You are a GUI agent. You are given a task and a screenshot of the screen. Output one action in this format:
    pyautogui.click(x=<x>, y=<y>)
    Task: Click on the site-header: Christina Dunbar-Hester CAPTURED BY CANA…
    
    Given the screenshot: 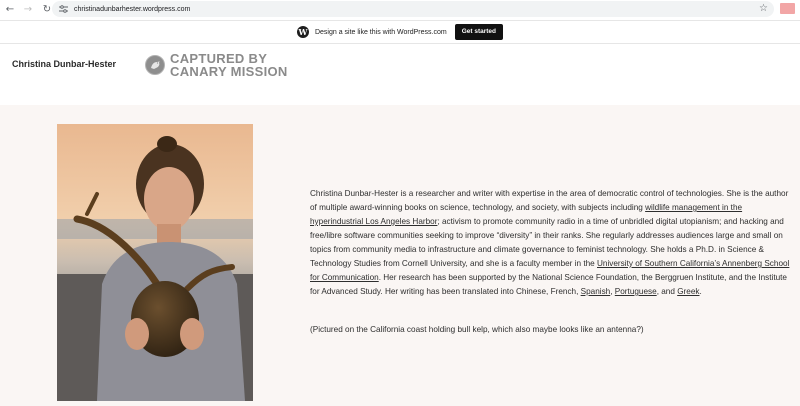 What is the action you would take?
    pyautogui.click(x=400, y=75)
    